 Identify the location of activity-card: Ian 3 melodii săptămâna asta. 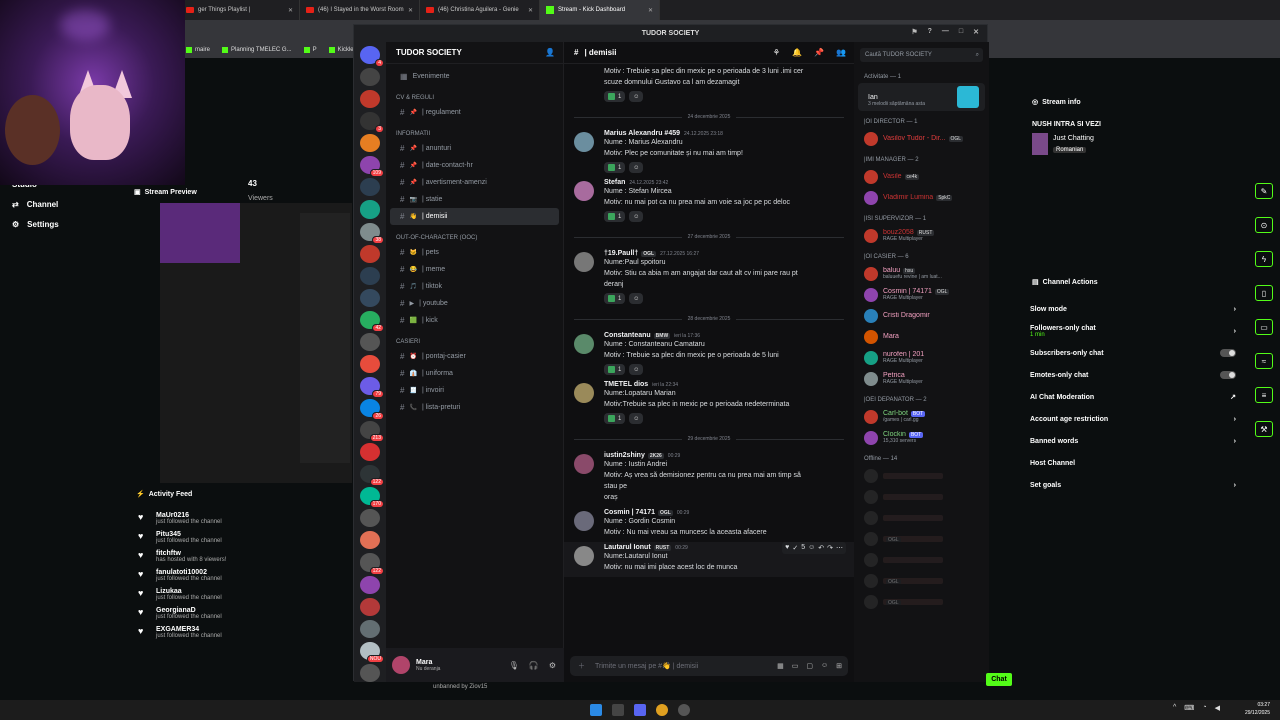
(921, 97).